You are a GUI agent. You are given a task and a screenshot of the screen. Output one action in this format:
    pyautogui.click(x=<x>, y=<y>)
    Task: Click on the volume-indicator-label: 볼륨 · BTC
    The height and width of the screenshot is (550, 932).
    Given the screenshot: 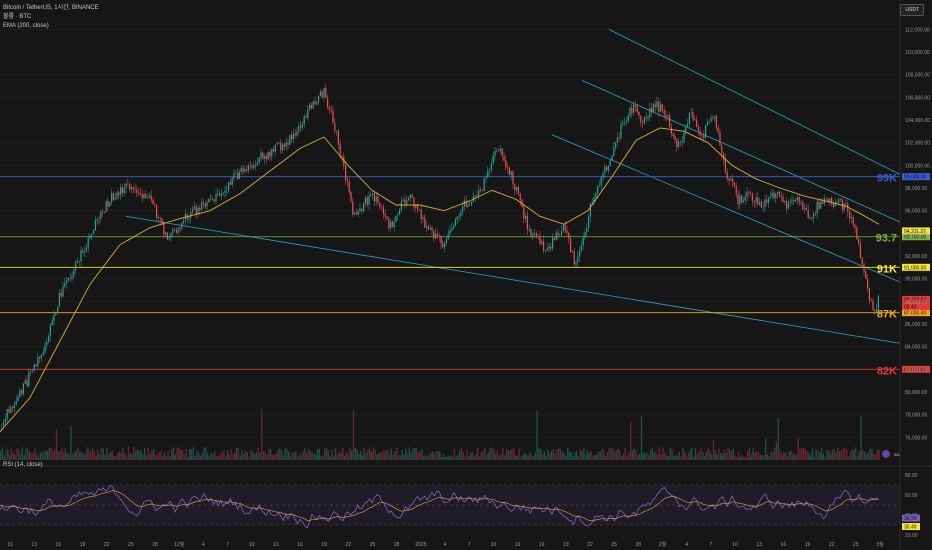 What is the action you would take?
    pyautogui.click(x=51, y=17)
    